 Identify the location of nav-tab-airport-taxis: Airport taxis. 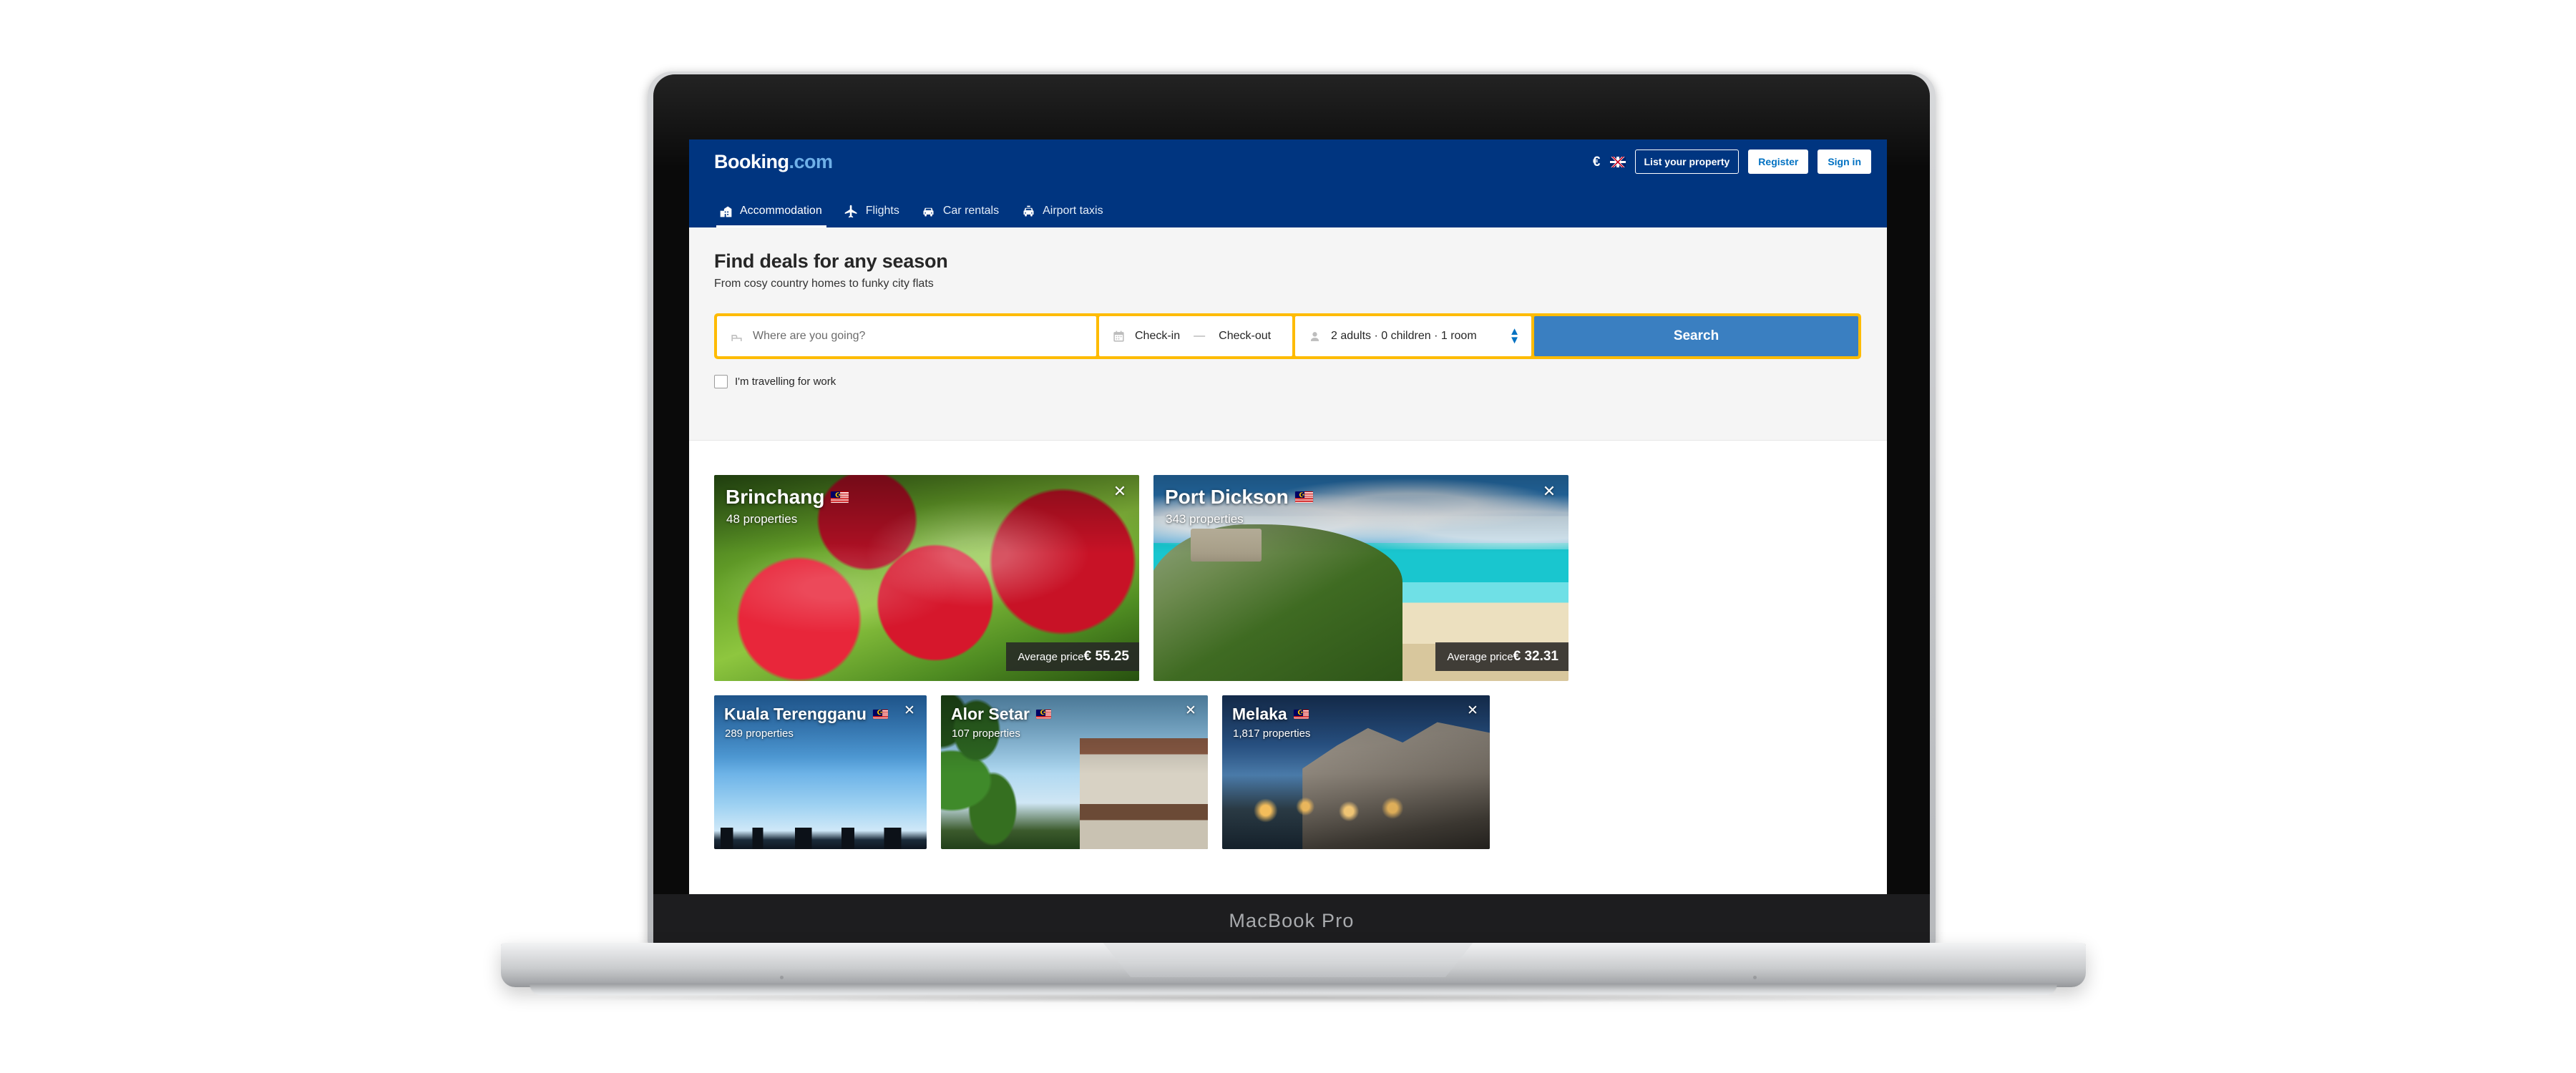
(1063, 212).